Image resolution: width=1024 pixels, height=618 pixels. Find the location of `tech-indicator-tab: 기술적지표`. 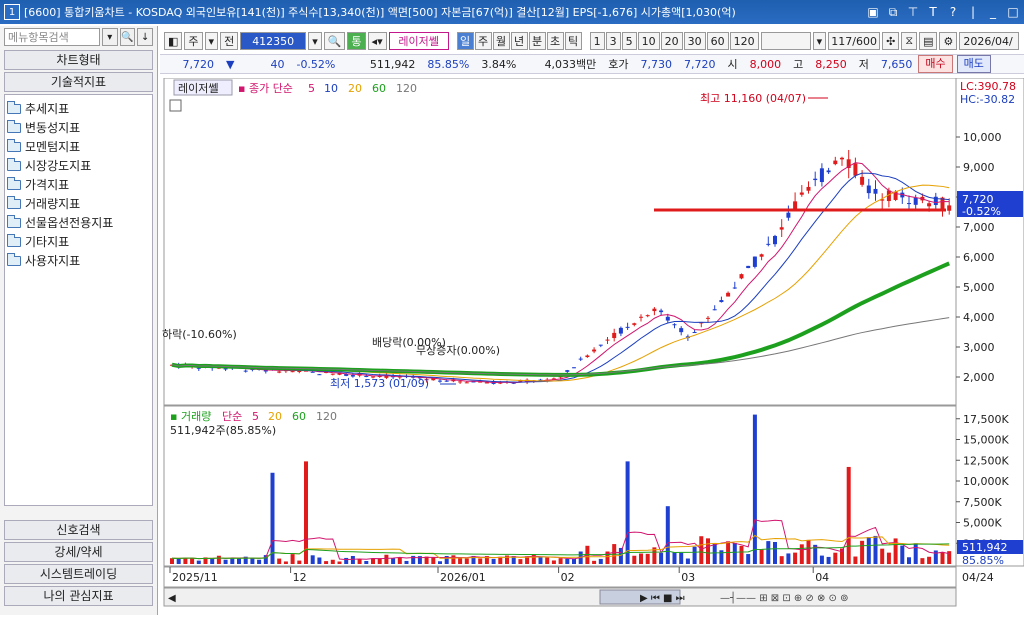

tech-indicator-tab: 기술적지표 is located at coordinates (78, 82).